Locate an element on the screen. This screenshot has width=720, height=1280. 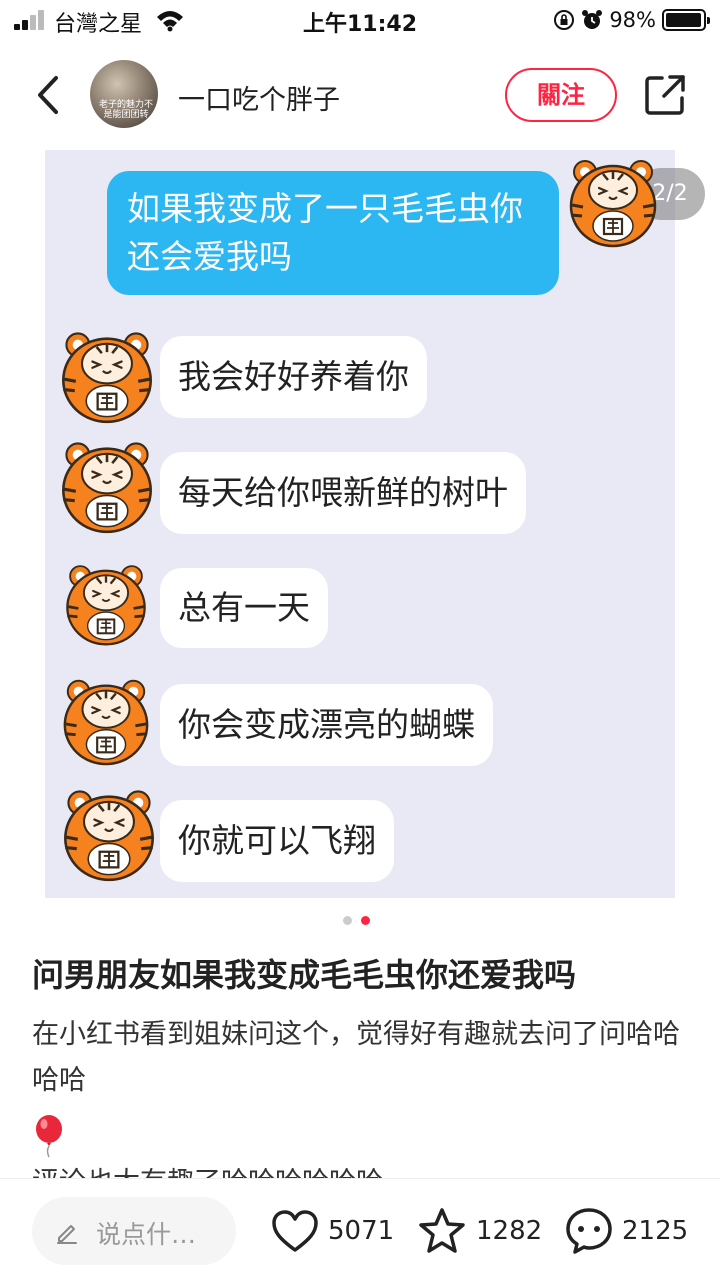
comment-button: 2125 is located at coordinates (626, 1231).